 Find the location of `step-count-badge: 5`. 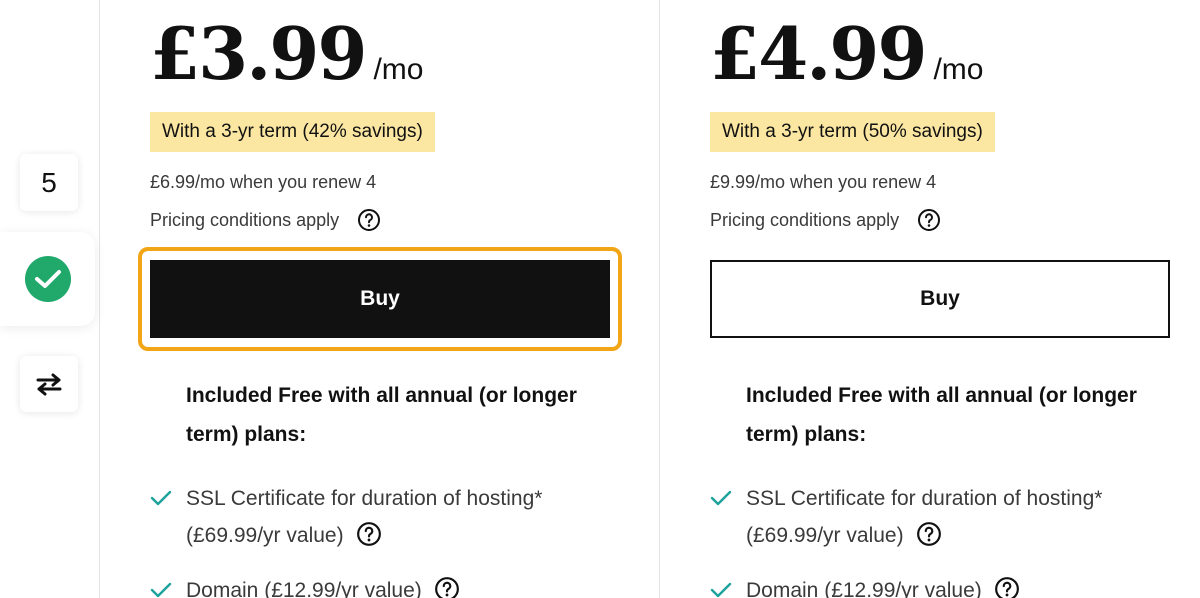

step-count-badge: 5 is located at coordinates (49, 182).